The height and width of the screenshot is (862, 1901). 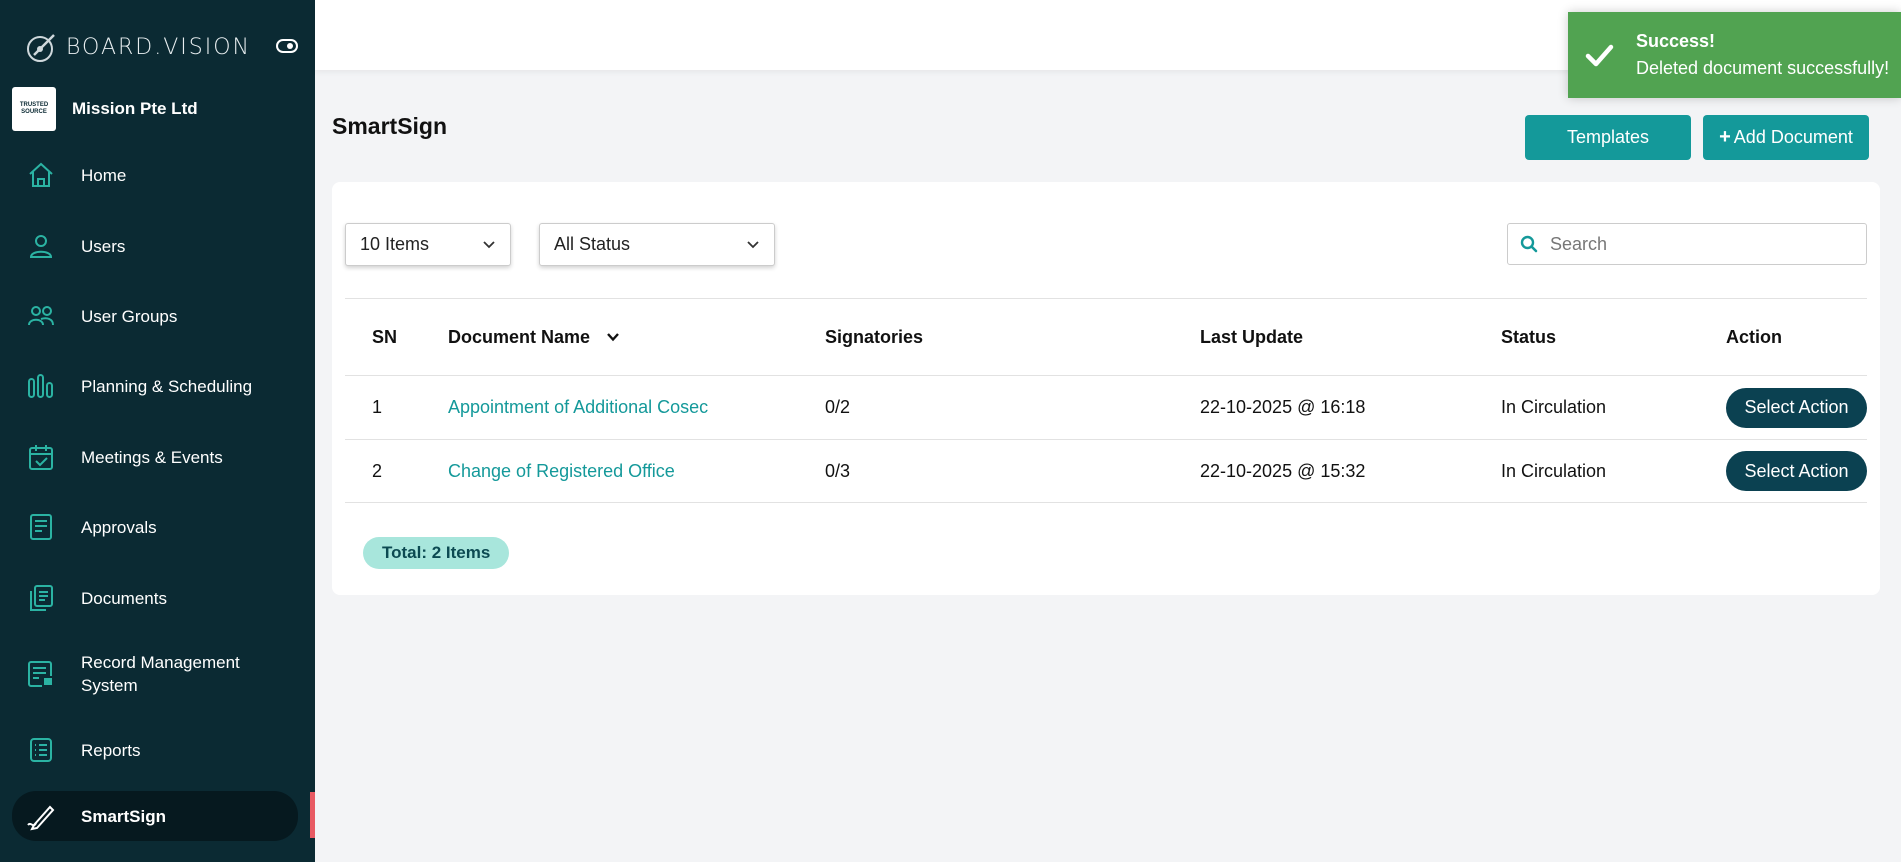 I want to click on sort-chevron-down-icon, so click(x=613, y=337).